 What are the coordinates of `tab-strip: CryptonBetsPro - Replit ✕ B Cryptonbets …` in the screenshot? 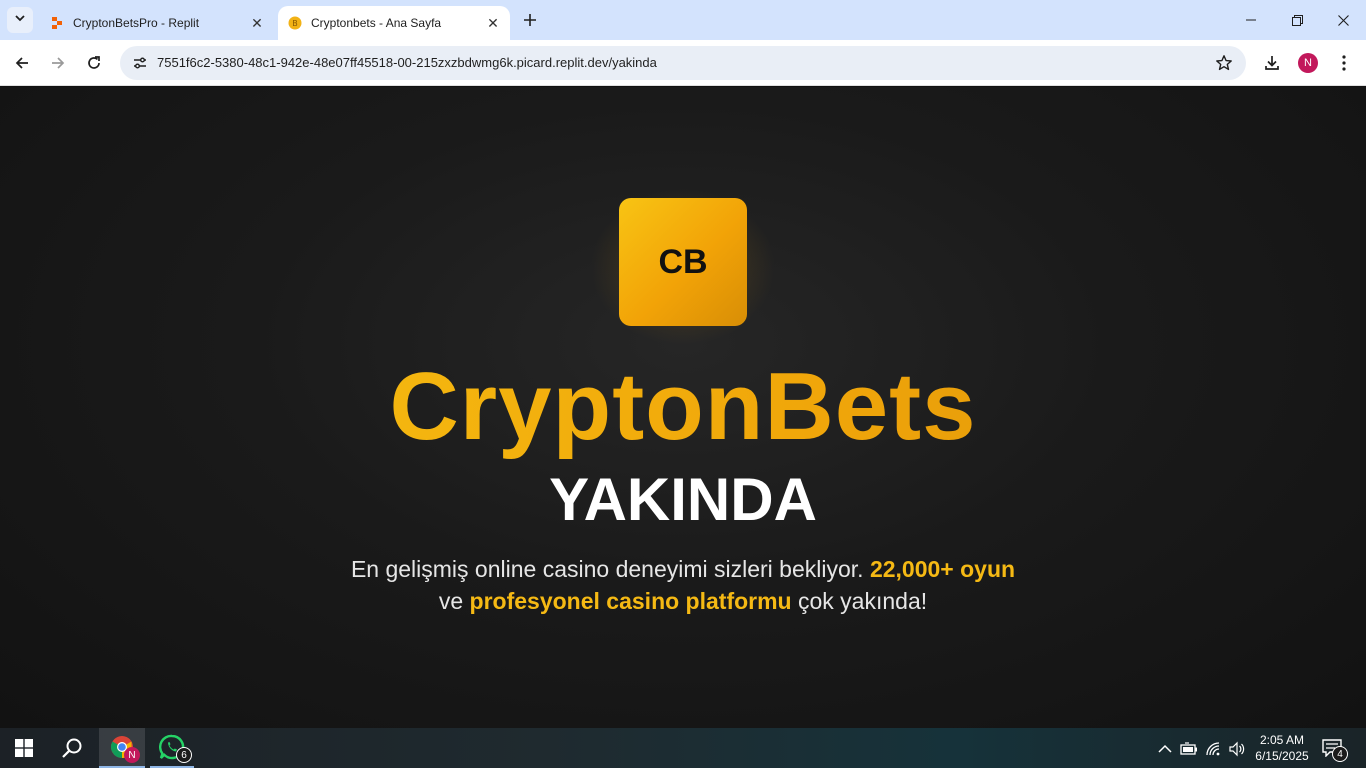 It's located at (683, 20).